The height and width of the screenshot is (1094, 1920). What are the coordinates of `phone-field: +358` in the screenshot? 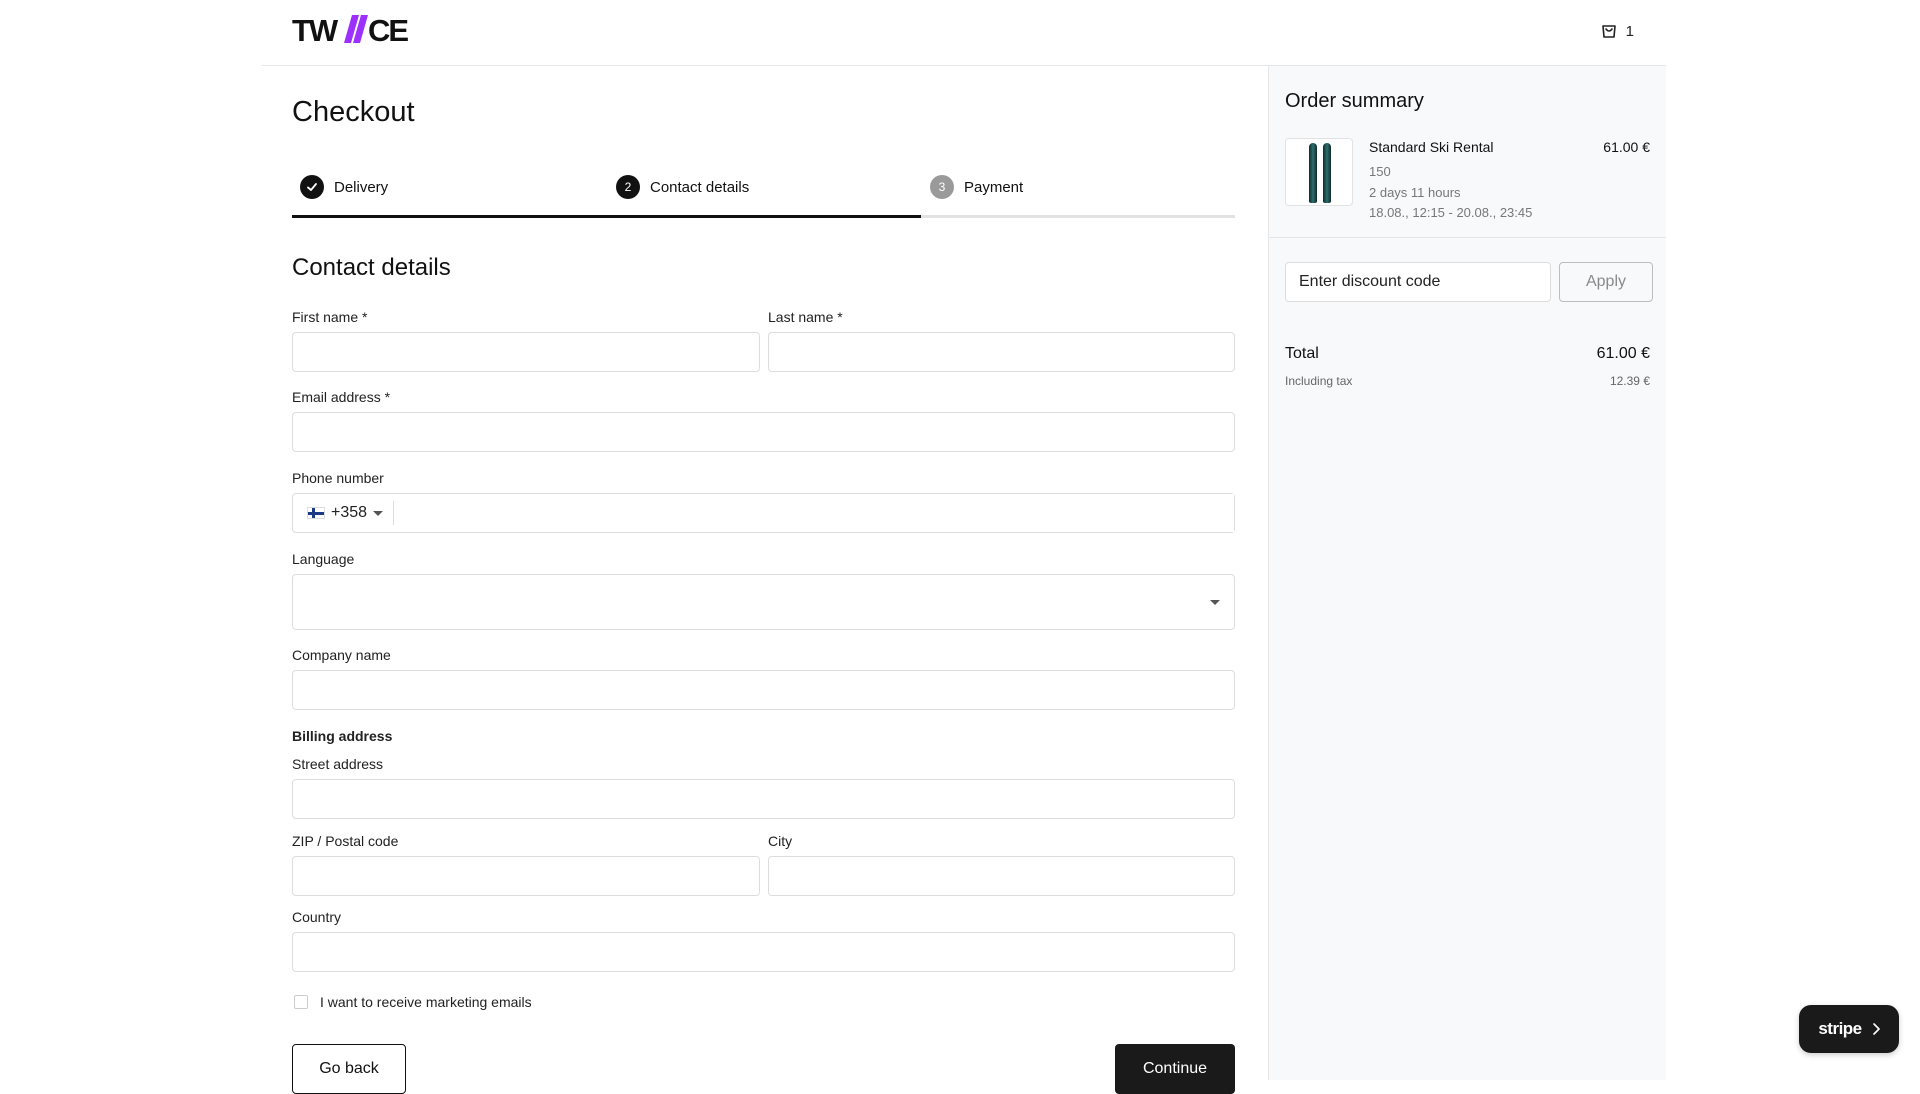 It's located at (763, 513).